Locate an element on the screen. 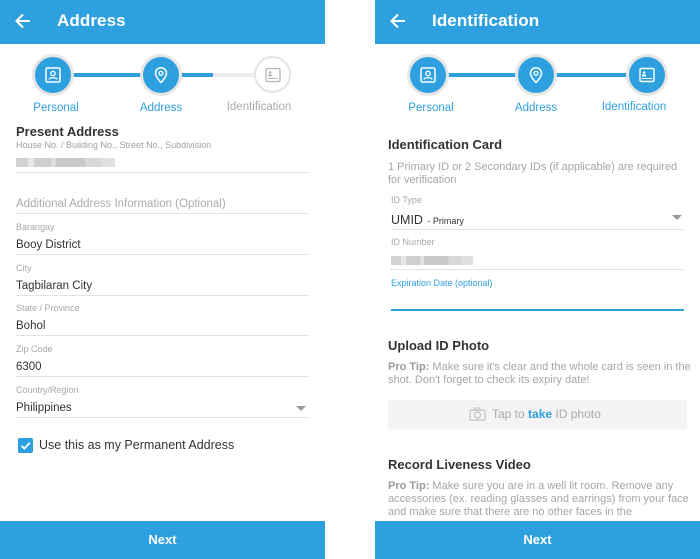  page-title: Address is located at coordinates (91, 20).